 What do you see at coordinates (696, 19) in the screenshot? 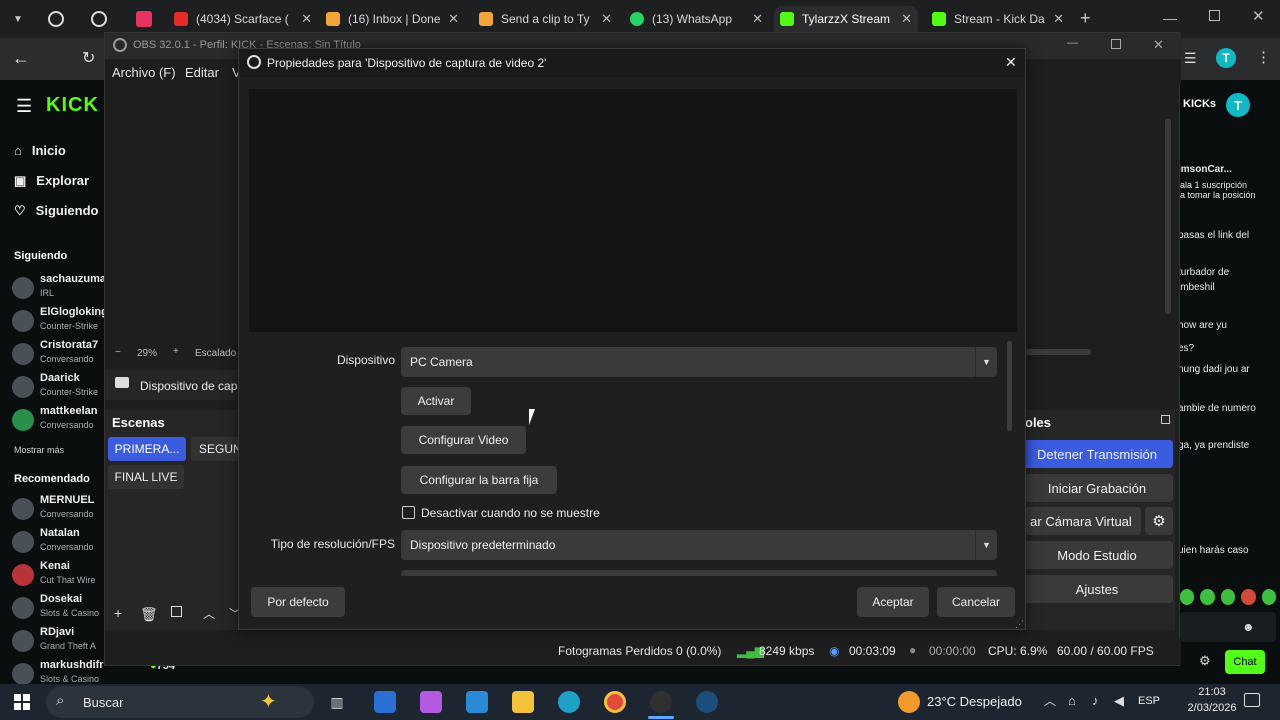
I see `browser-tab: (13) WhatsApp ✕` at bounding box center [696, 19].